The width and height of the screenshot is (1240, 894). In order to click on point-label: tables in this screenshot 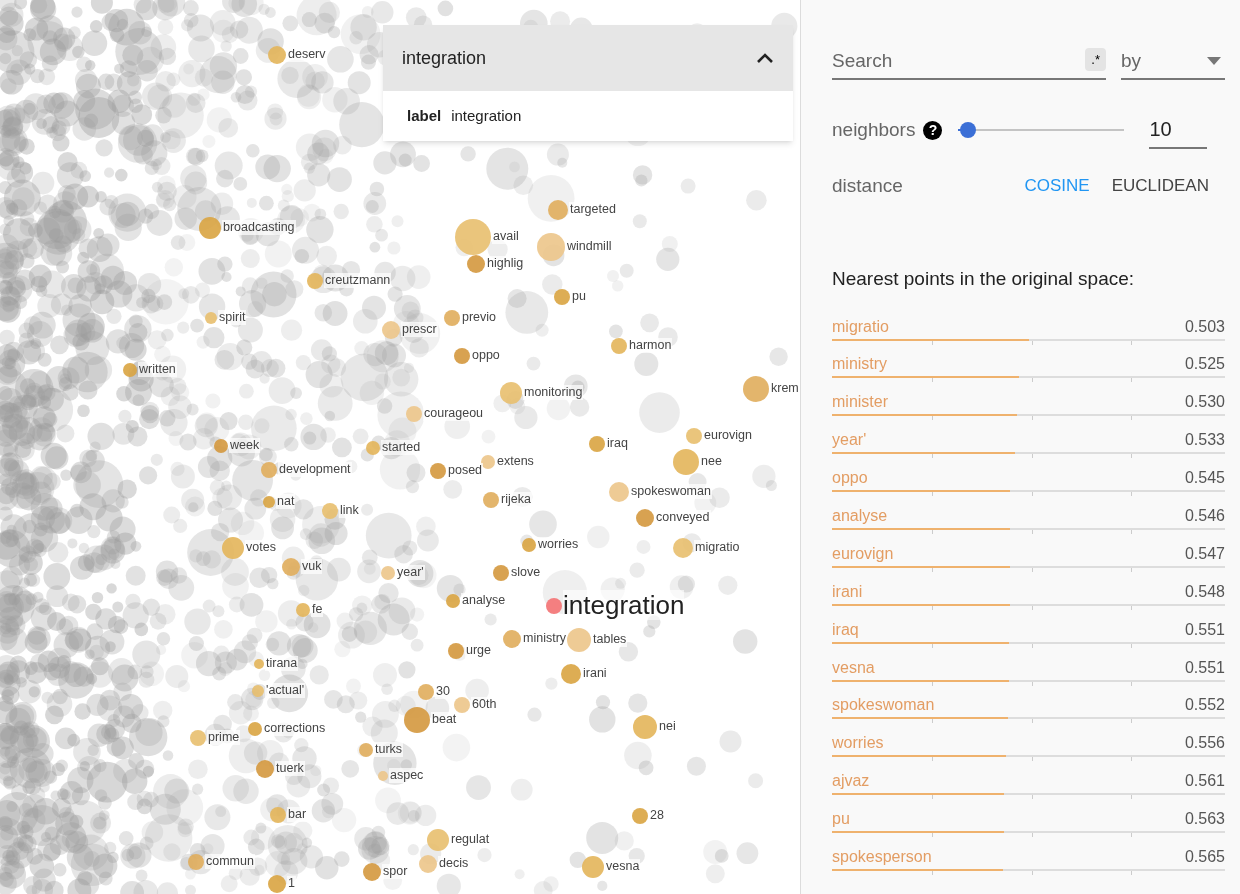, I will do `click(610, 639)`.